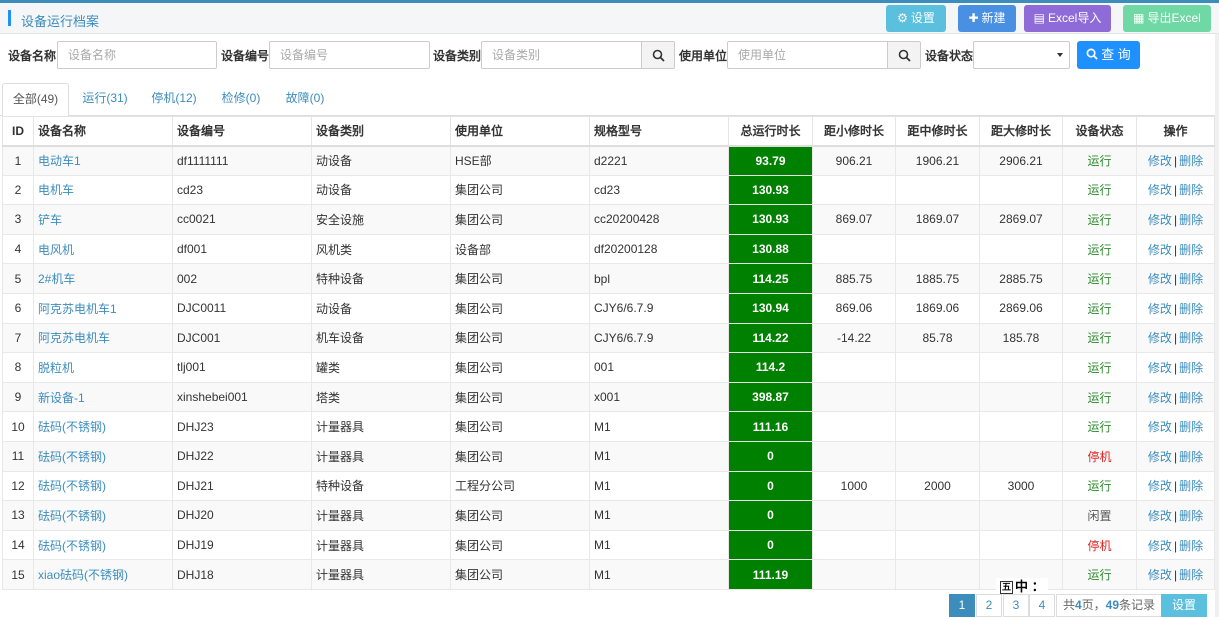 The image size is (1219, 617). What do you see at coordinates (242, 338) in the screenshot?
I see `cell-code: DJC001` at bounding box center [242, 338].